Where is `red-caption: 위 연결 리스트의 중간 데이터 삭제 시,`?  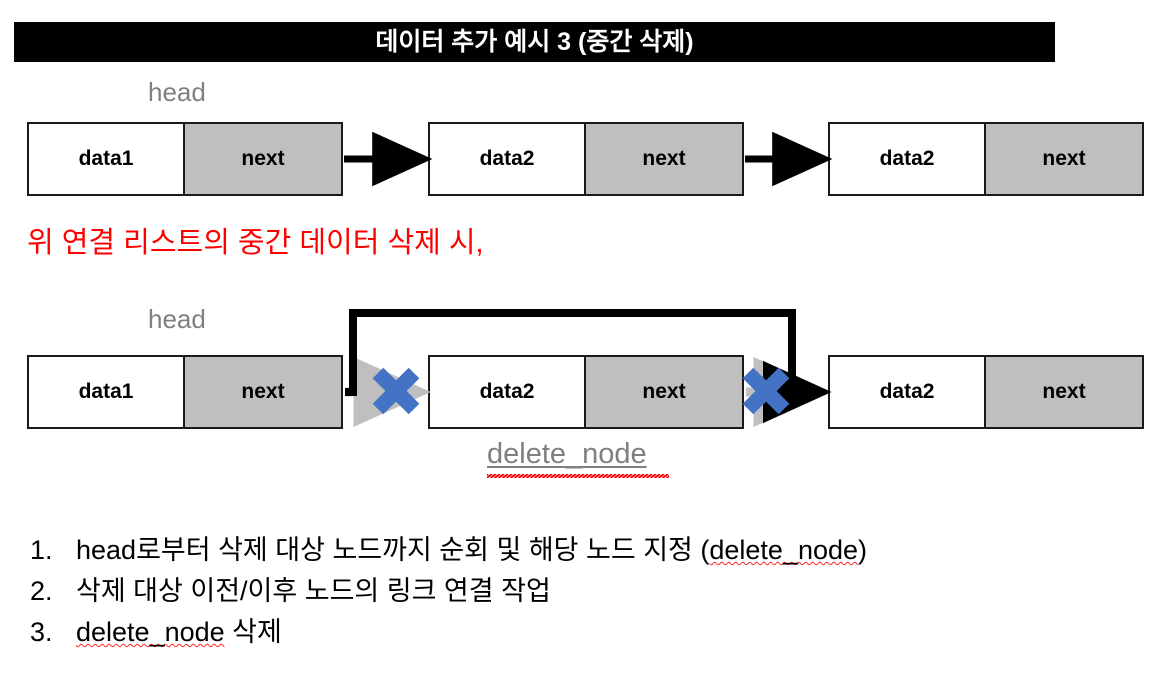
red-caption: 위 연결 리스트의 중간 데이터 삭제 시, is located at coordinates (255, 243).